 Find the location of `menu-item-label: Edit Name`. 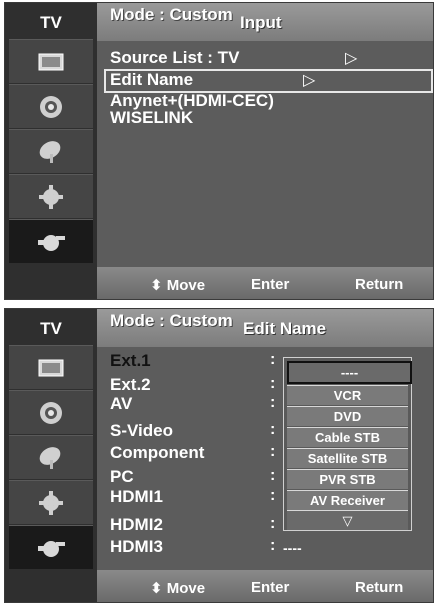

menu-item-label: Edit Name is located at coordinates (152, 79).